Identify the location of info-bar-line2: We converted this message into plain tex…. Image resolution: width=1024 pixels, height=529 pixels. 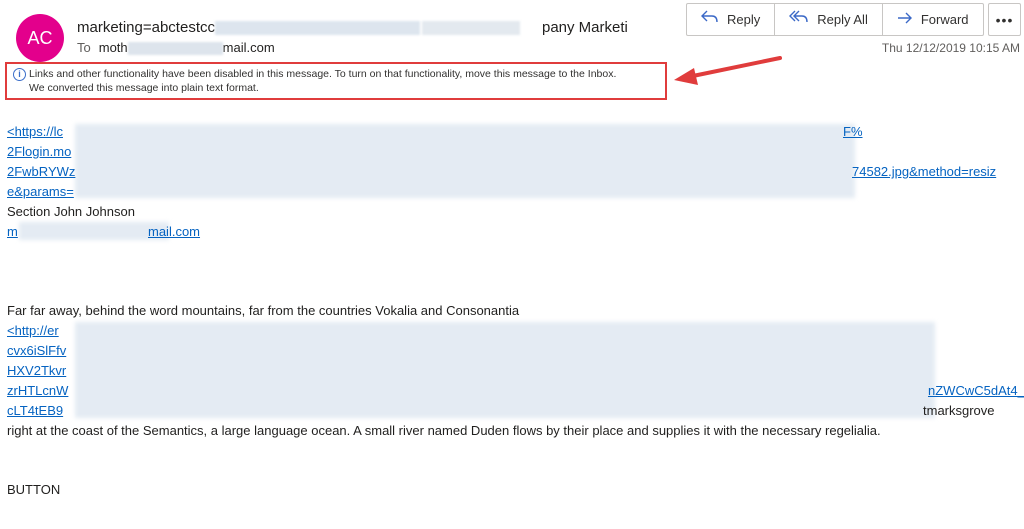
(144, 88).